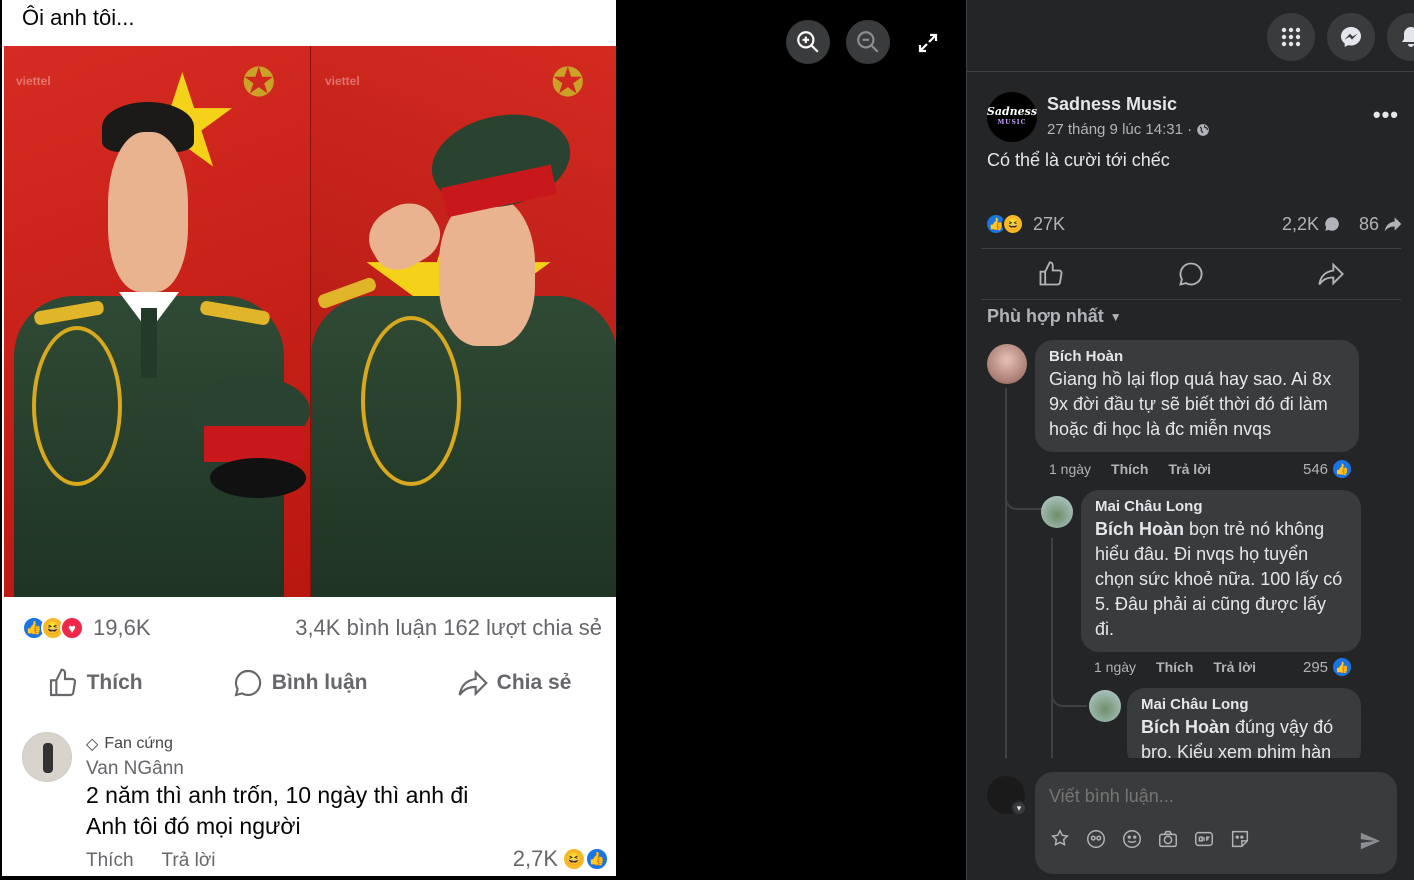 Image resolution: width=1414 pixels, height=880 pixels. What do you see at coordinates (448, 627) in the screenshot?
I see `image-stats: 3,4K bình luận 162 lượt chia sẻ` at bounding box center [448, 627].